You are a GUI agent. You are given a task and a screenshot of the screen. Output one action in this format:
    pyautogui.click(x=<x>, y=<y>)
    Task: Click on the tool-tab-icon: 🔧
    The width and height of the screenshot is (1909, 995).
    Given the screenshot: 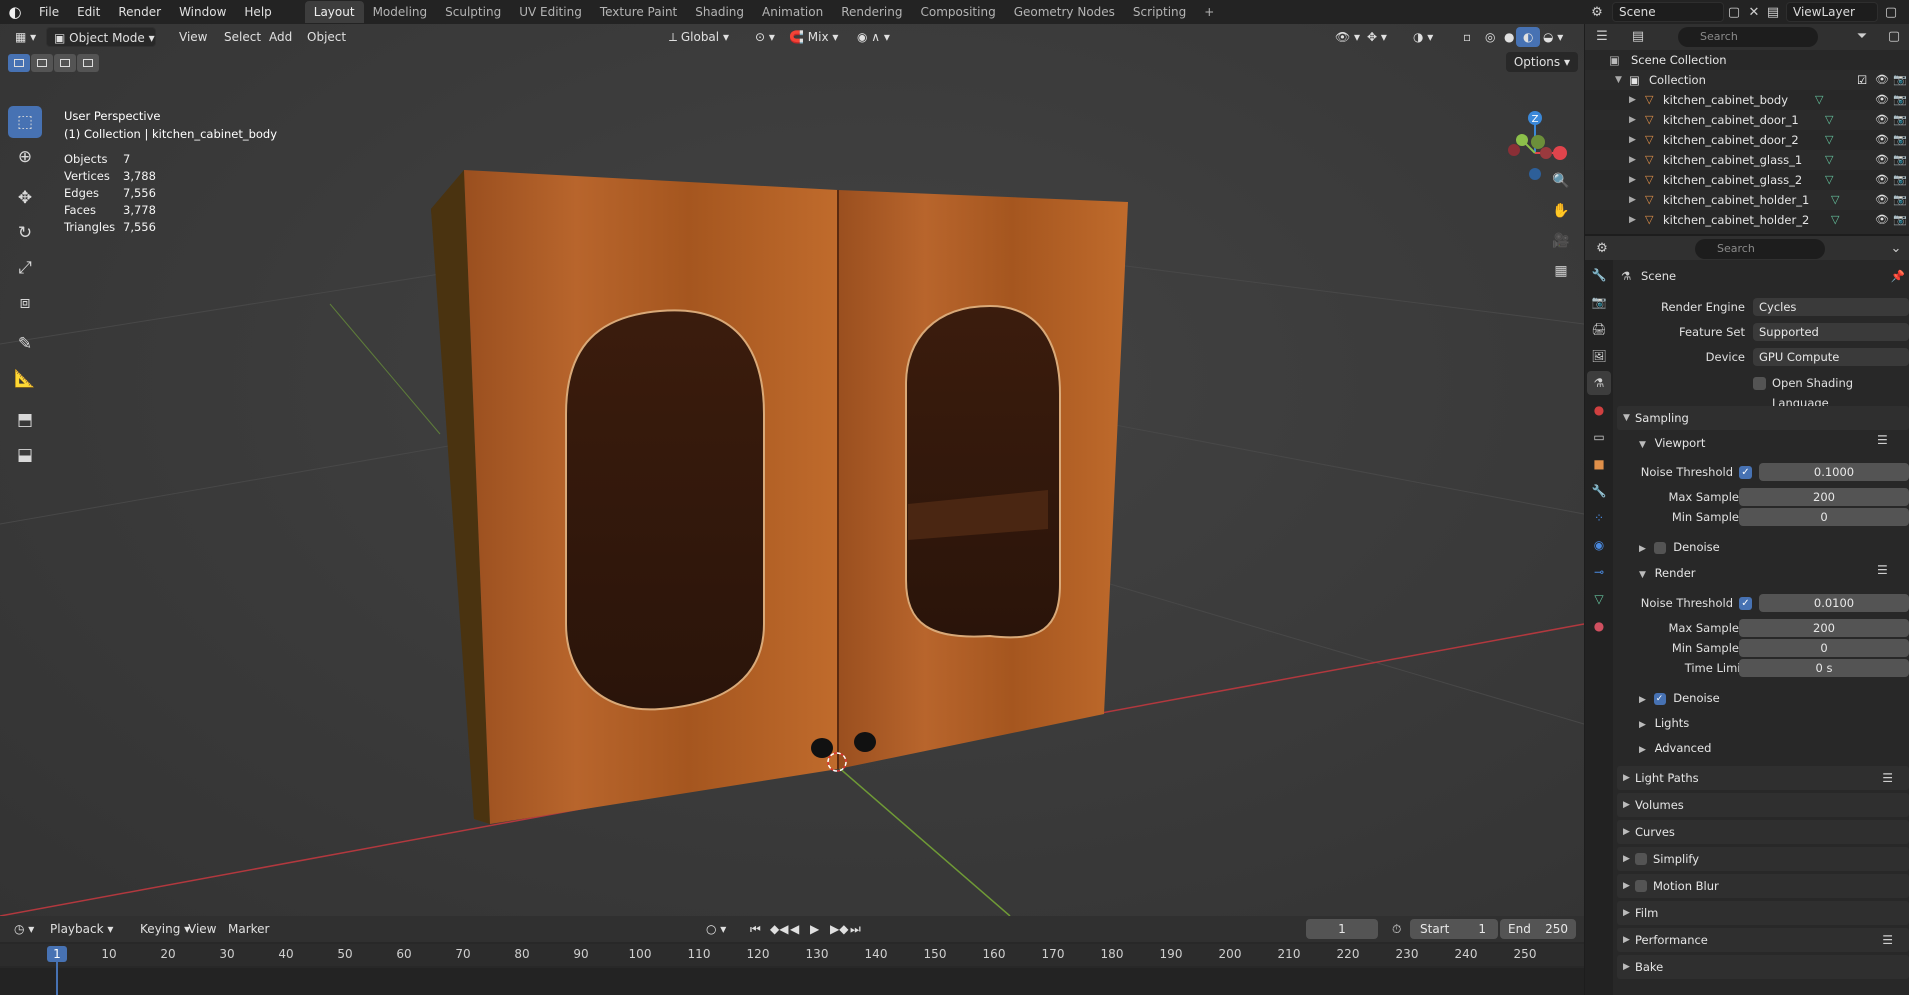 What is the action you would take?
    pyautogui.click(x=1599, y=275)
    